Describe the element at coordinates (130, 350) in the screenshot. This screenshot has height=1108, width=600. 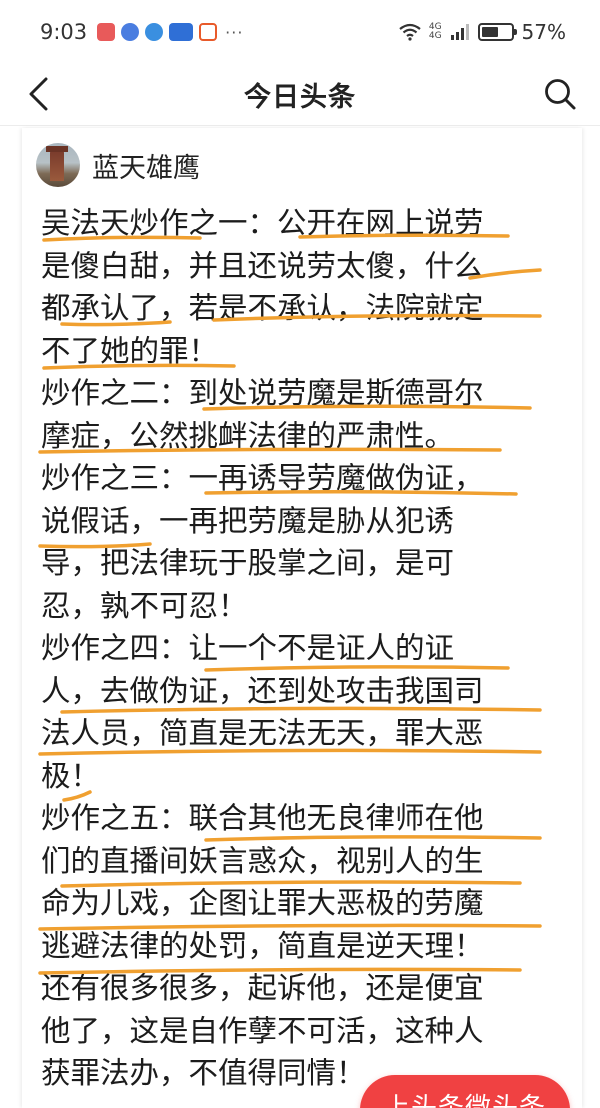
I see `text-line: 不了她的罪！` at that location.